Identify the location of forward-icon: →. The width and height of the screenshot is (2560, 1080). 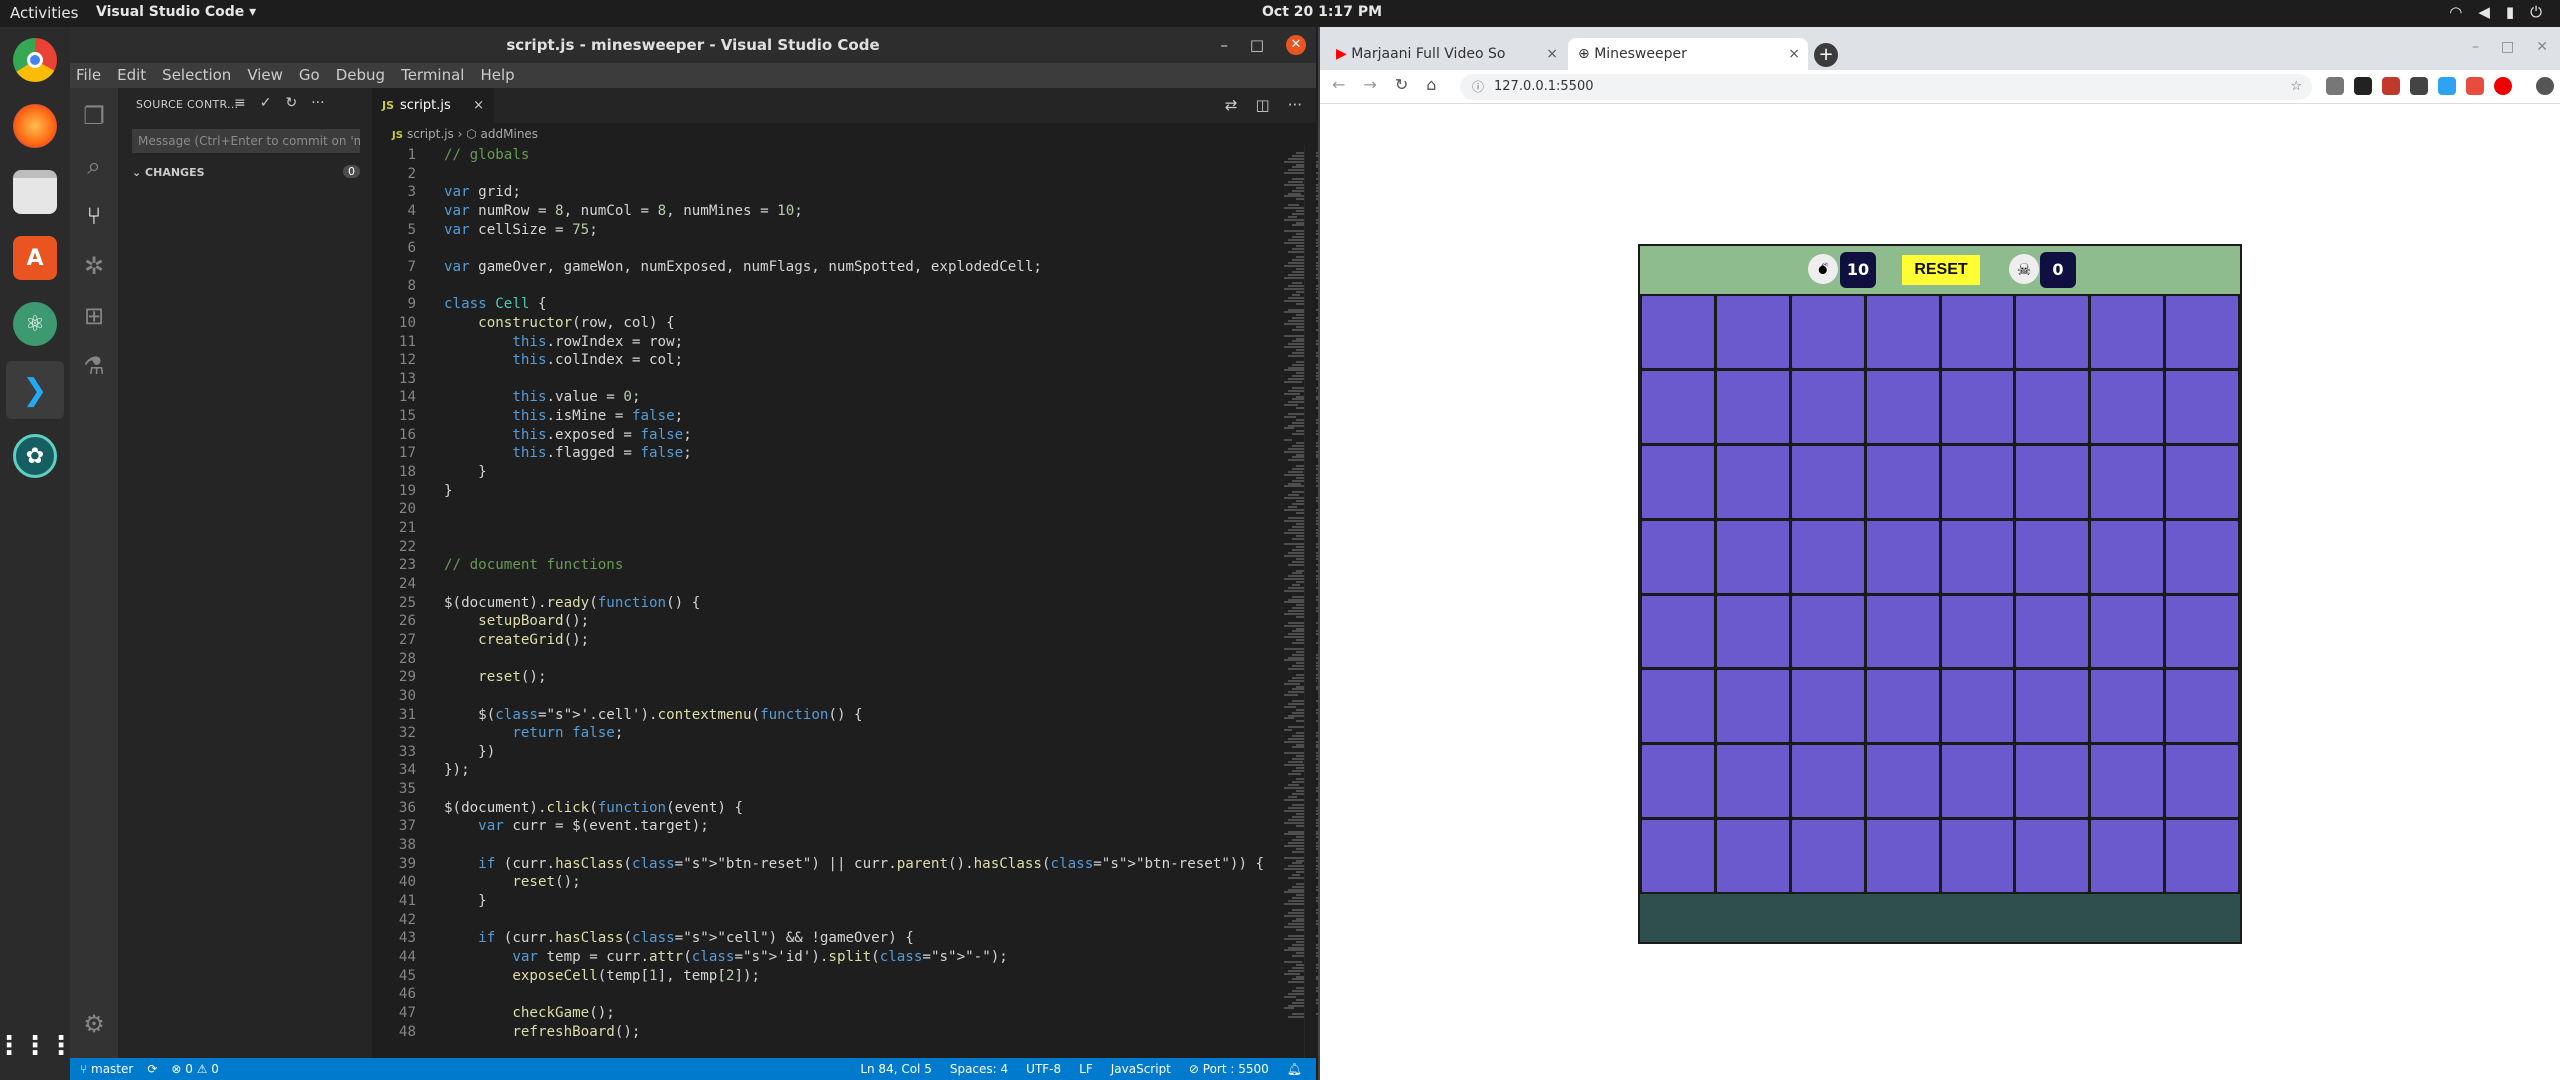
(1369, 84).